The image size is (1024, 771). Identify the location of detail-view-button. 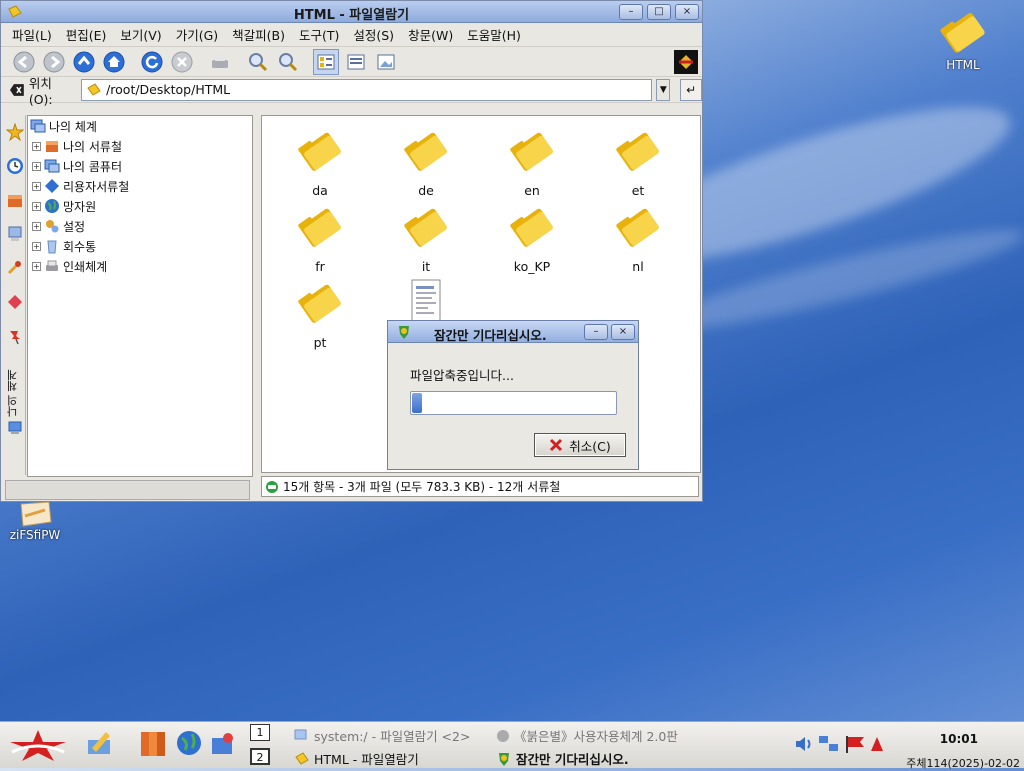
(356, 62).